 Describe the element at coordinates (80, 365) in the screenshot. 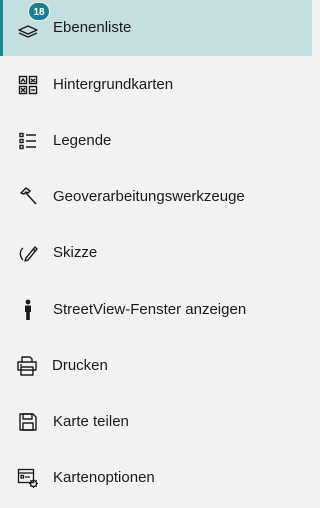

I see `menu-item-label: Drucken` at that location.